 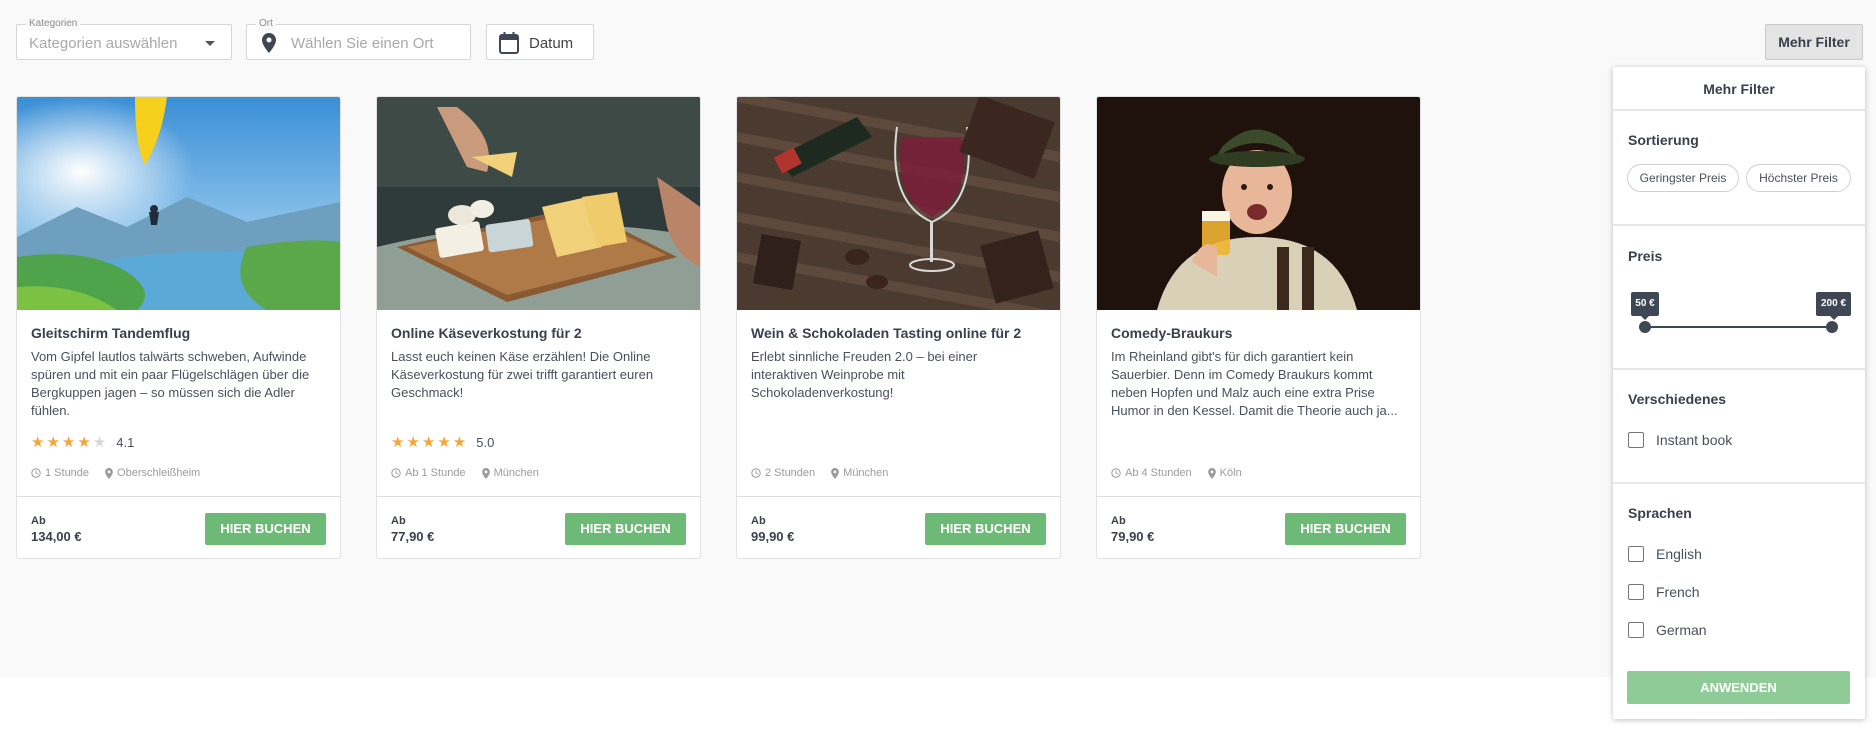 I want to click on english-checkbox, so click(x=1636, y=554).